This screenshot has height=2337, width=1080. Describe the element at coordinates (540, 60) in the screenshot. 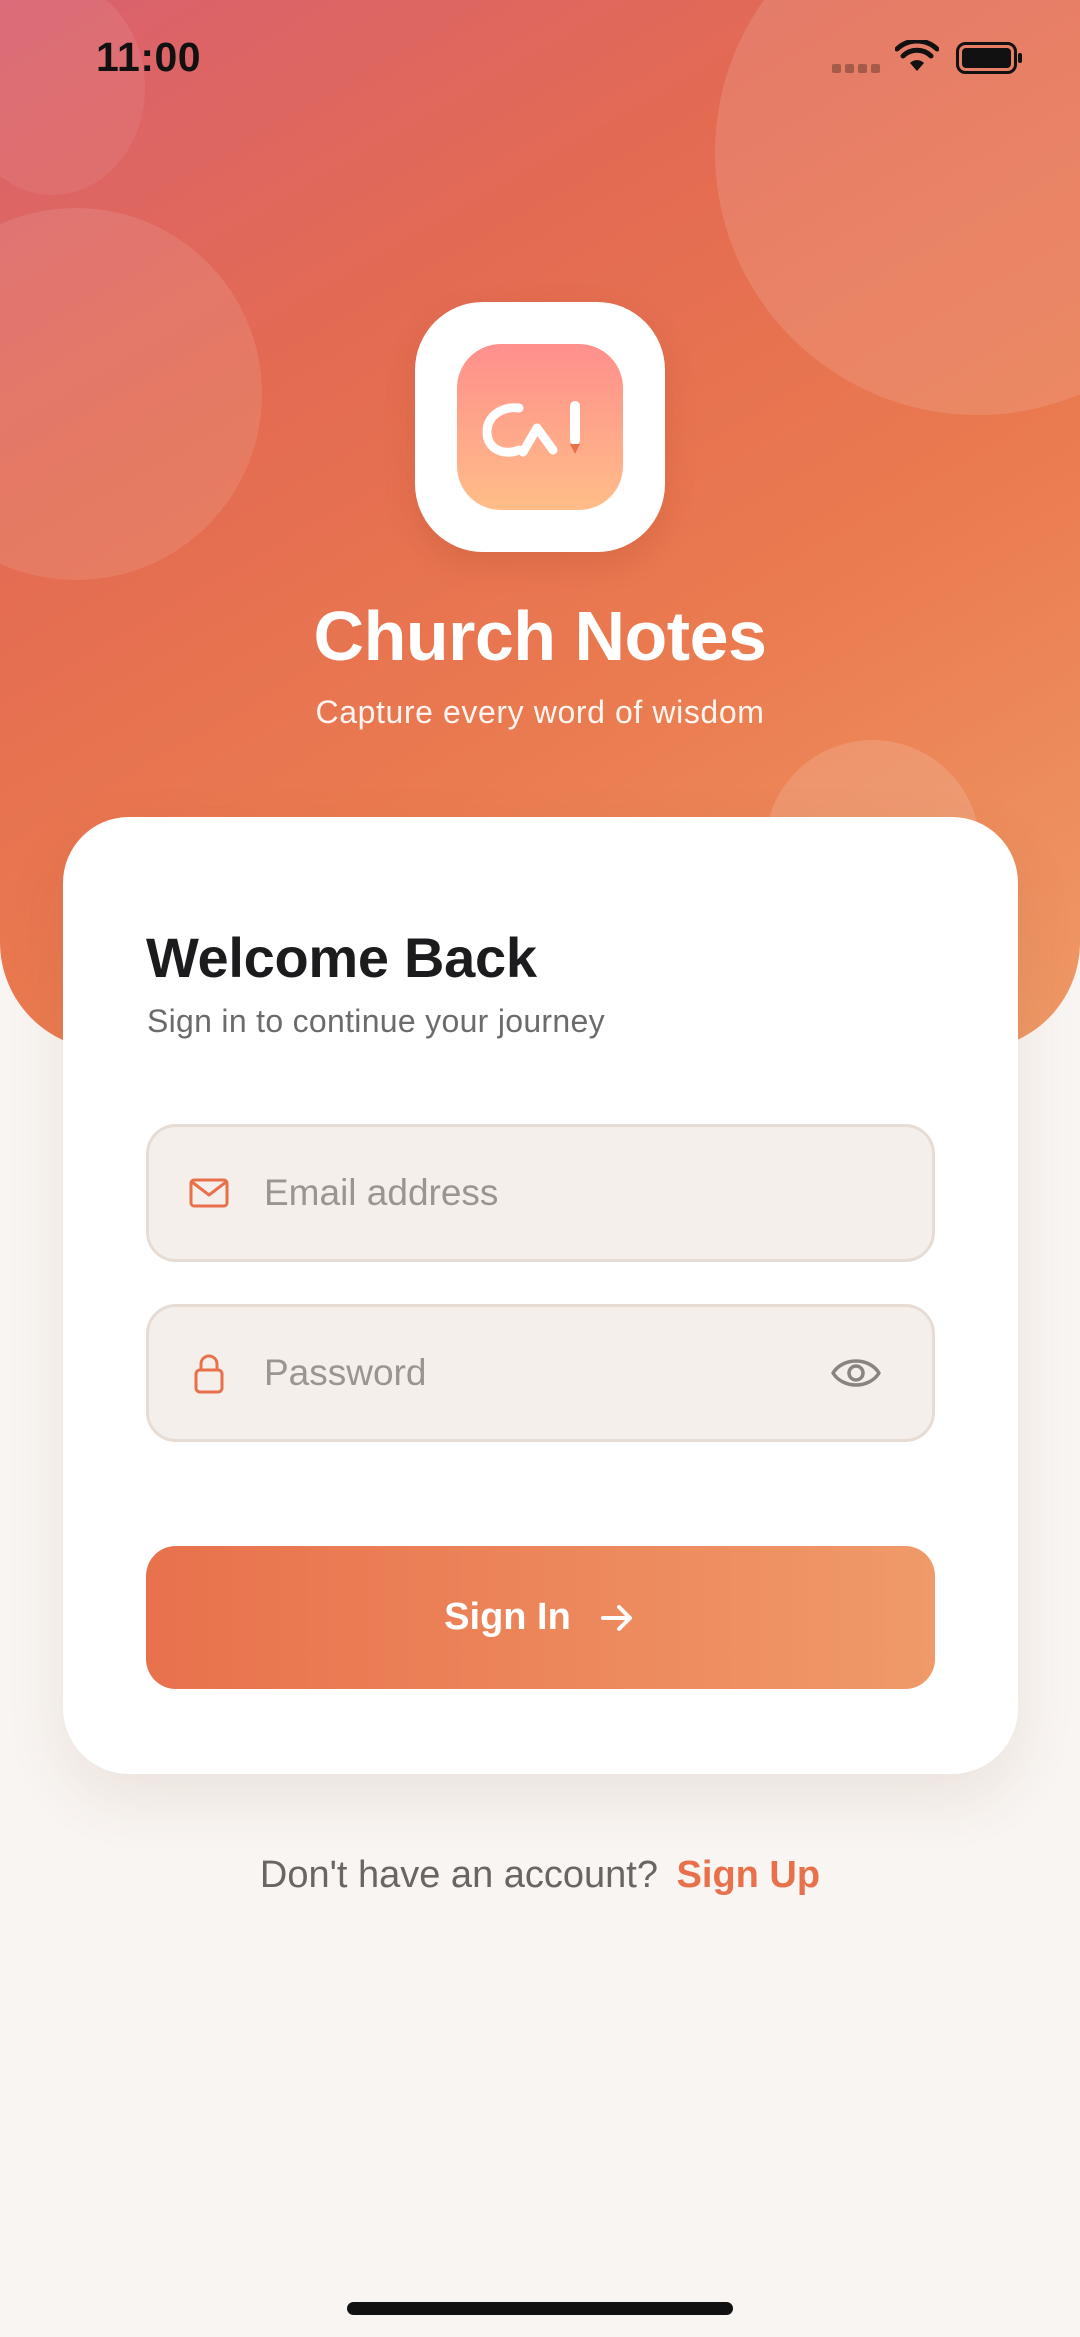

I see `status-bar: 11:00` at that location.